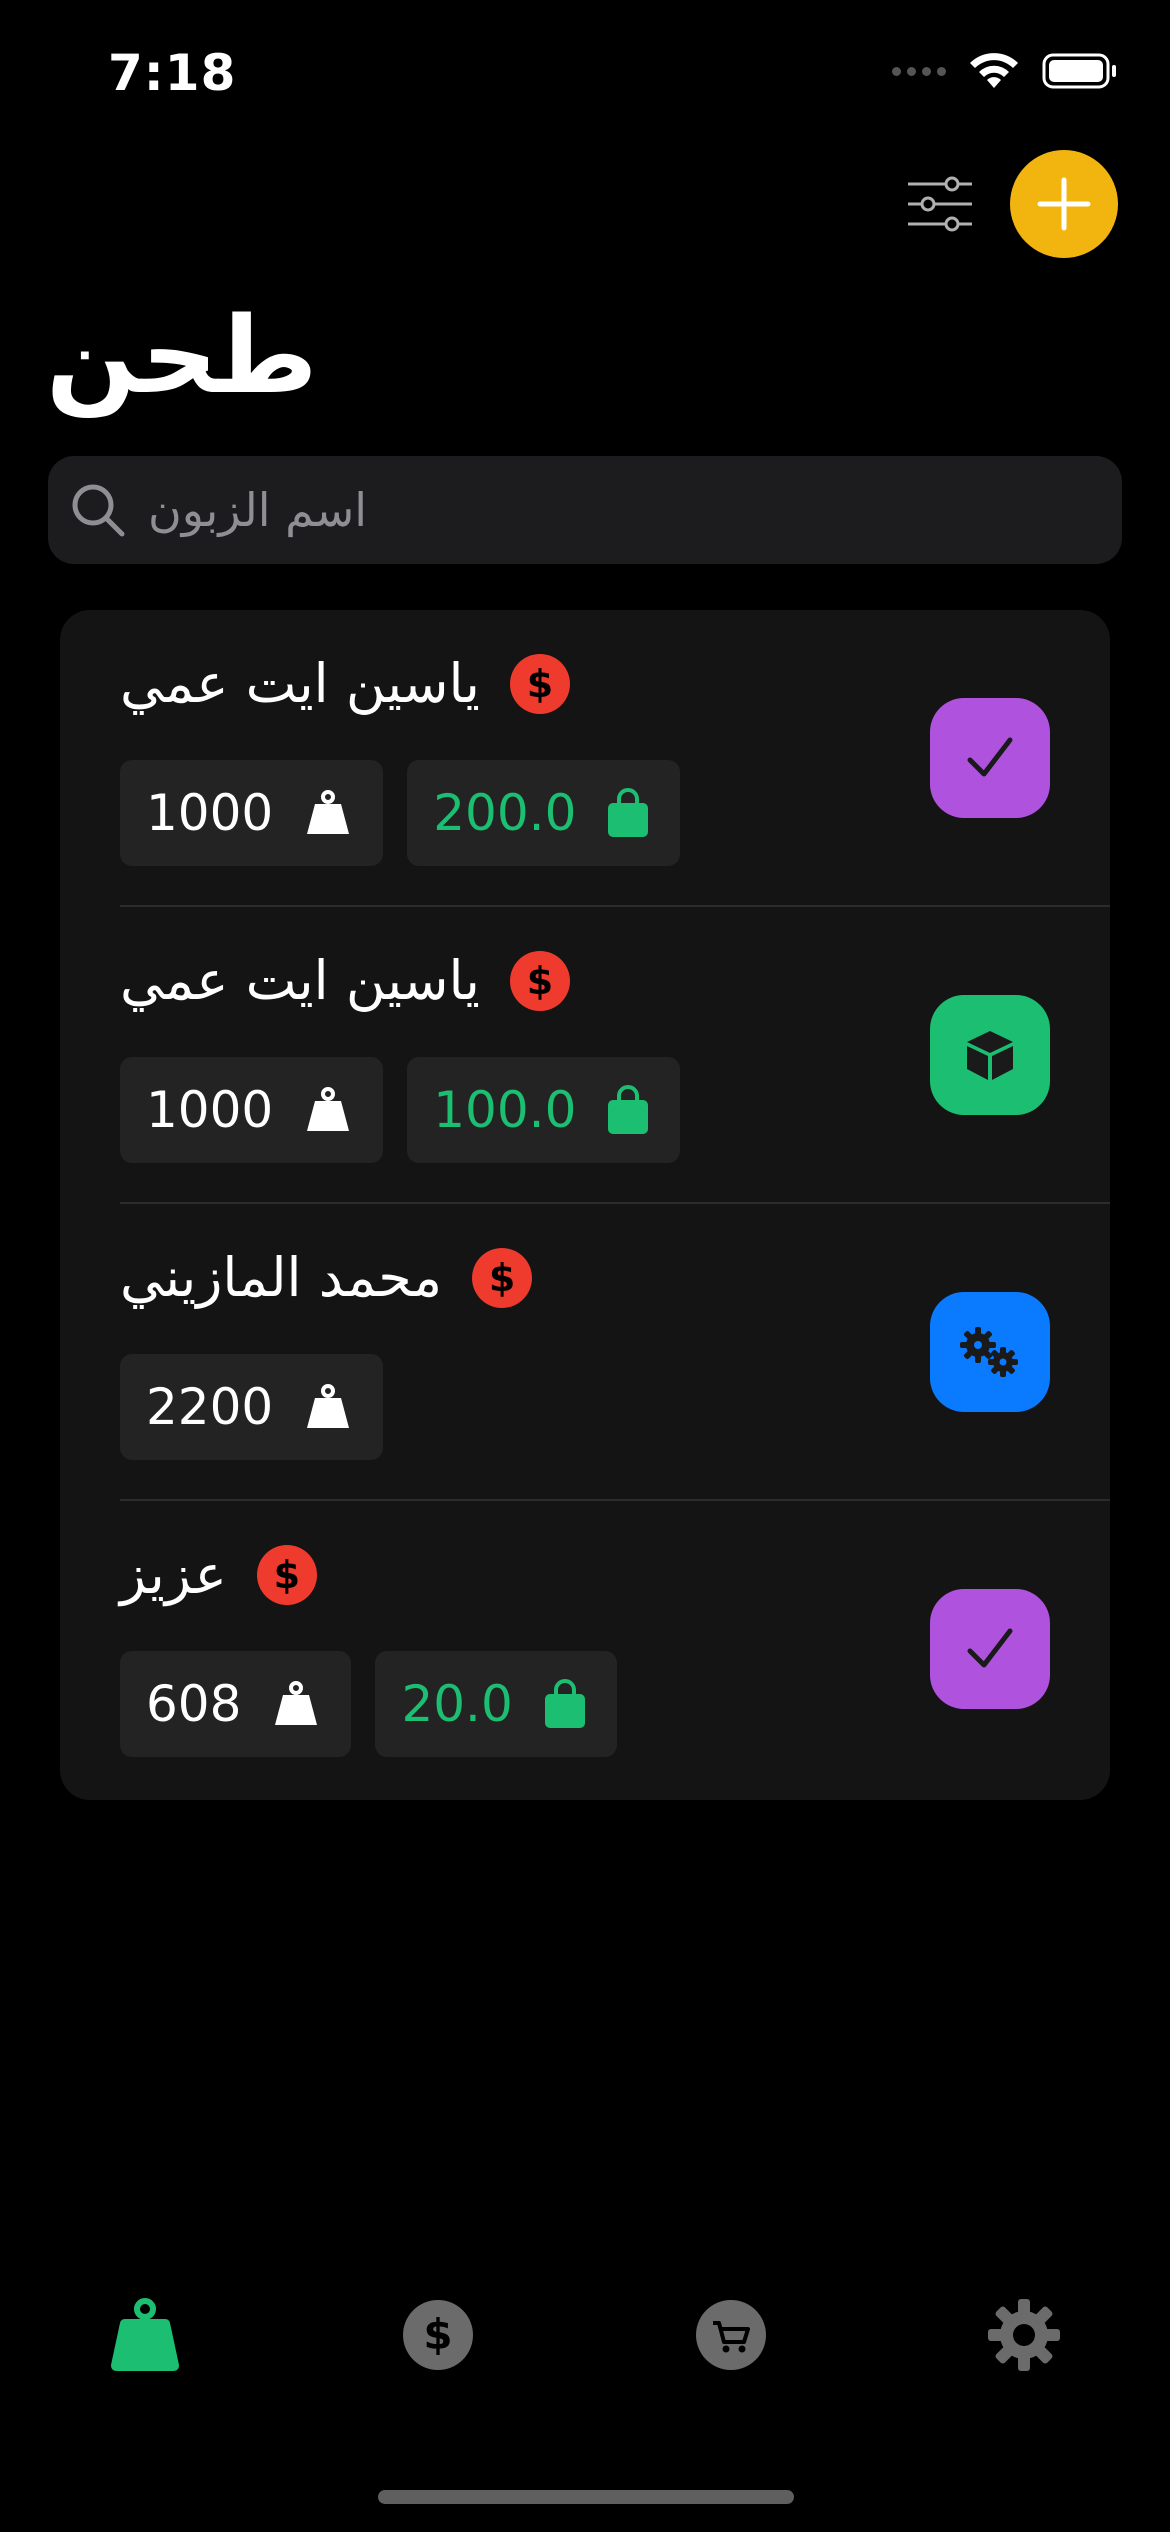 Image resolution: width=1170 pixels, height=2532 pixels. Describe the element at coordinates (400, 813) in the screenshot. I see `row-chips: 1000 200.0` at that location.